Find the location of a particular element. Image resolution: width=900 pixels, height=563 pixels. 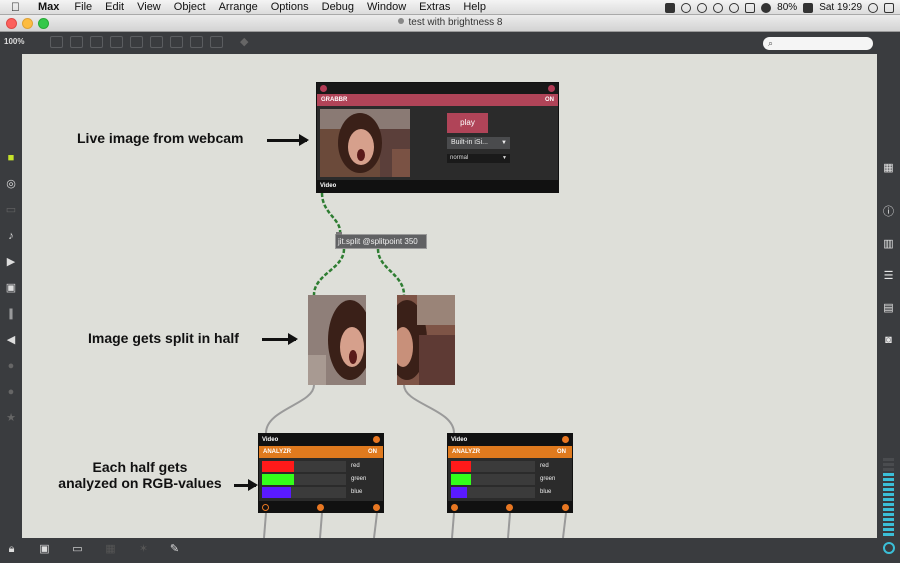

presentation-icon: ▣ is located at coordinates (44, 549).